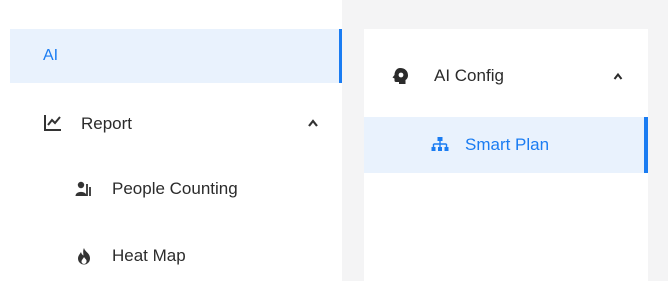 This screenshot has width=668, height=281. Describe the element at coordinates (149, 255) in the screenshot. I see `nav-item-heat-map-label: Heat Map` at that location.